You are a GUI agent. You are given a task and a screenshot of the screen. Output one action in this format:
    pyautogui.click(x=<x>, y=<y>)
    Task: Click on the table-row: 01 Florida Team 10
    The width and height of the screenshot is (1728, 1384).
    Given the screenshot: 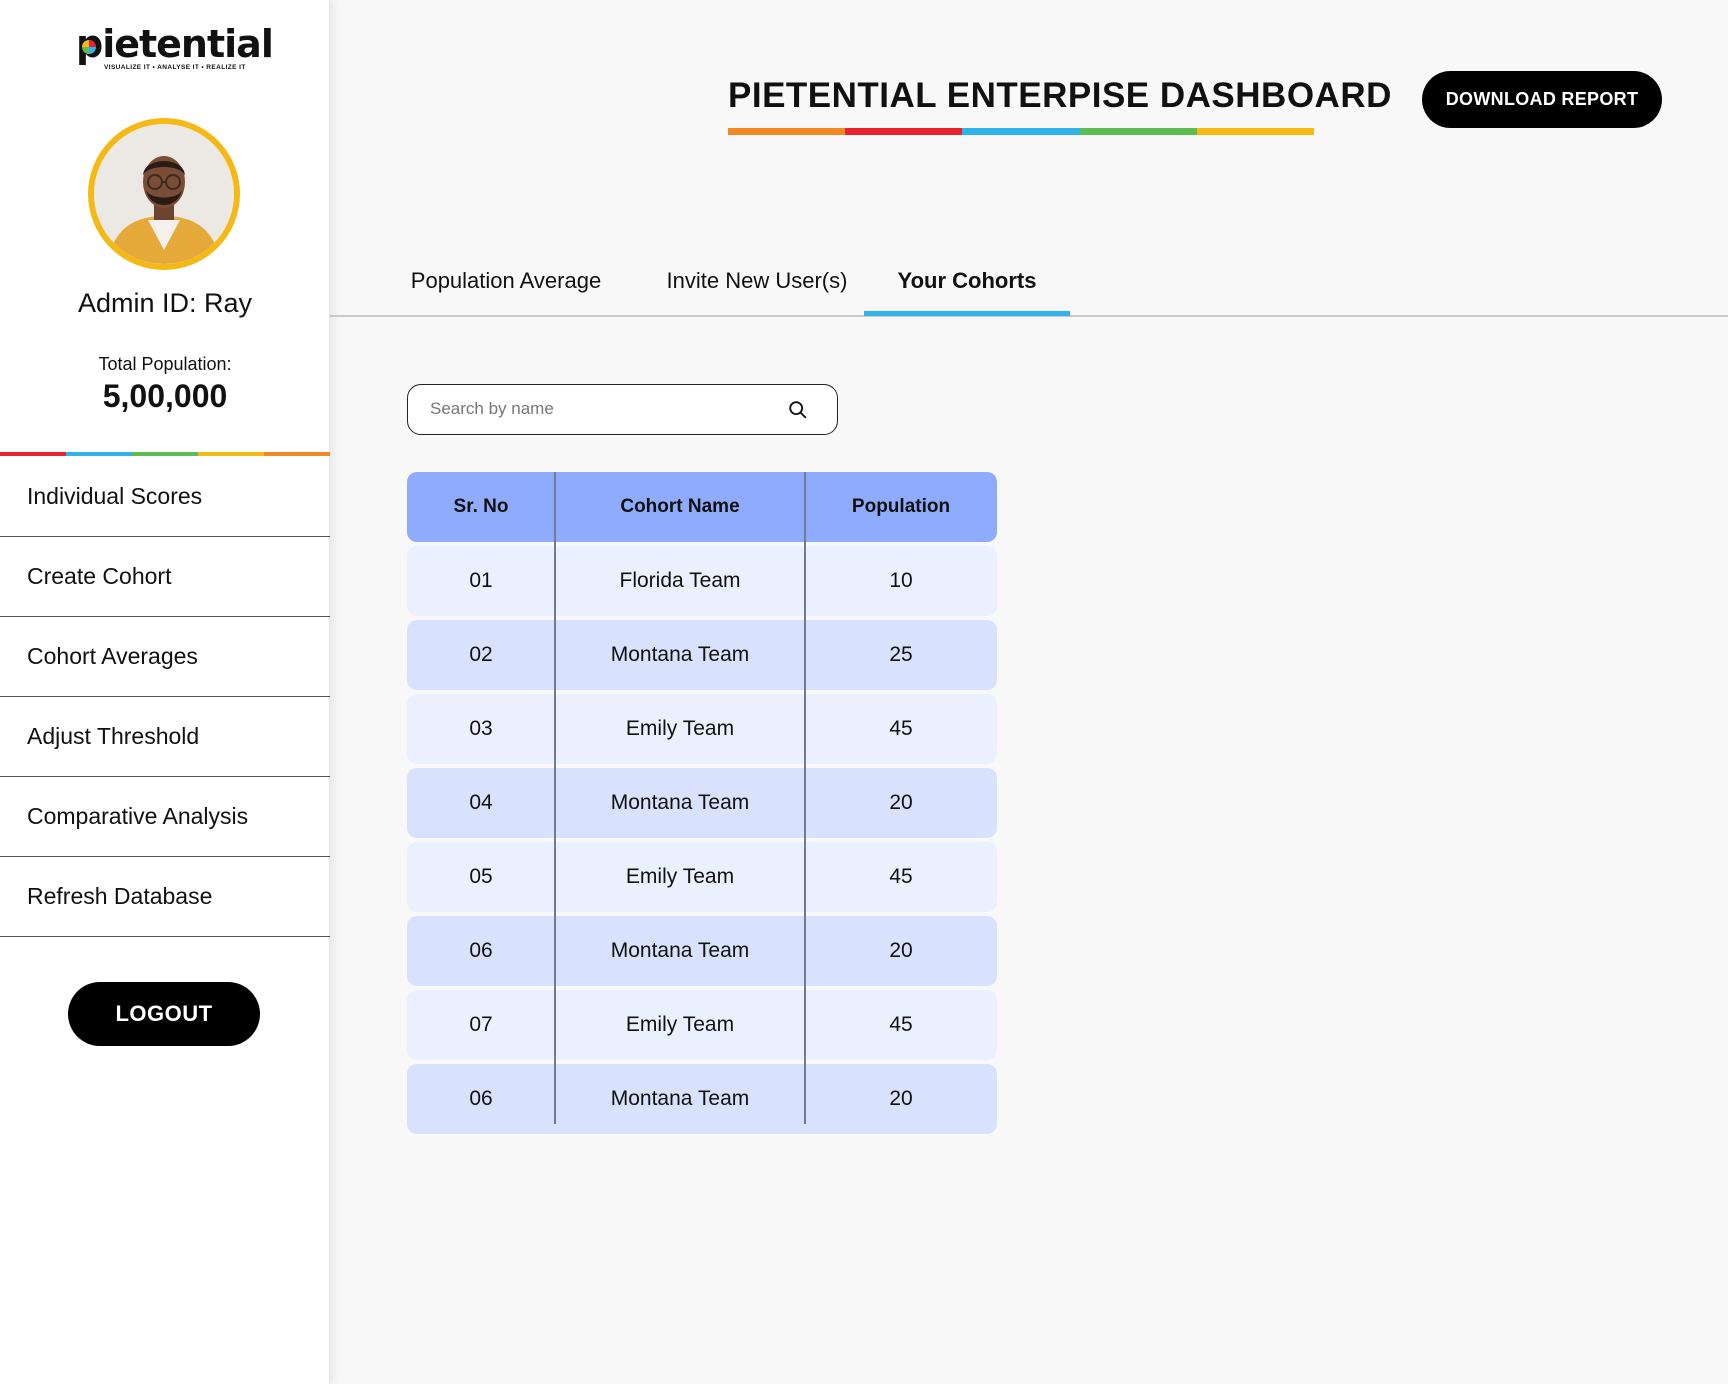 What is the action you would take?
    pyautogui.click(x=702, y=581)
    